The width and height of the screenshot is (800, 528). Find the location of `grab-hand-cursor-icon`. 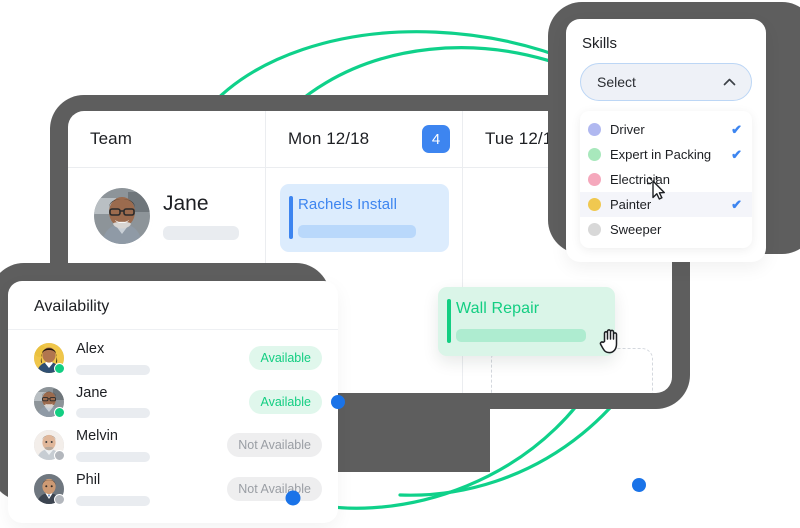

grab-hand-cursor-icon is located at coordinates (608, 341).